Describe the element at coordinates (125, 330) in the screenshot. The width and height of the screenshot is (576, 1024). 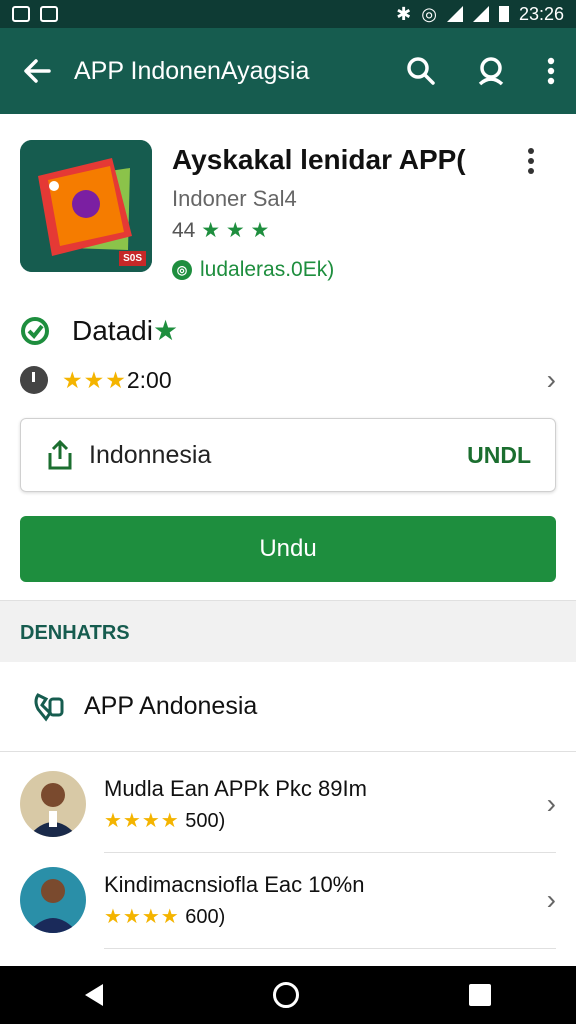
I see `status-label: Datadi★` at that location.